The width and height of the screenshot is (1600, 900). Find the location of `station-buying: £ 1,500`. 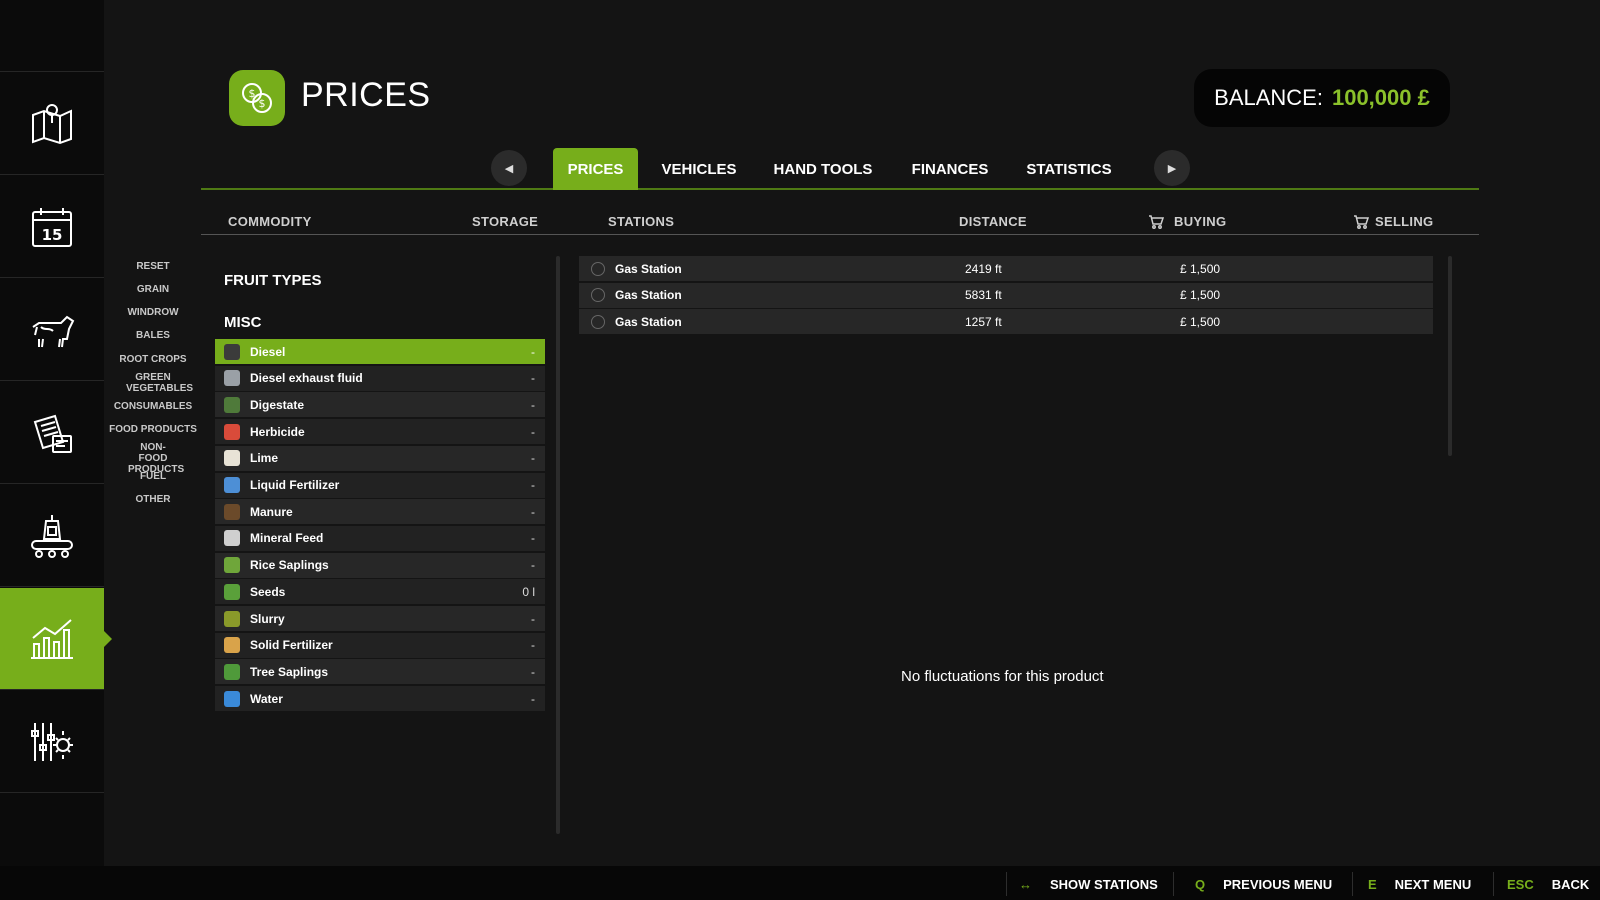

station-buying: £ 1,500 is located at coordinates (1200, 321).